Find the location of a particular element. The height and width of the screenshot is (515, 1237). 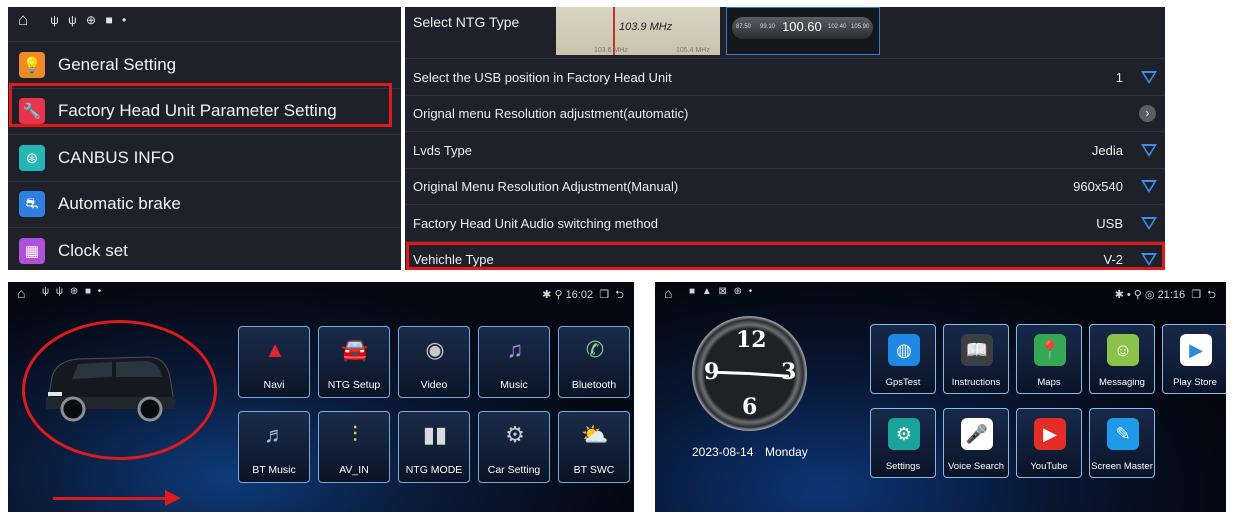

clock-numeral-3: 3 is located at coordinates (789, 372).